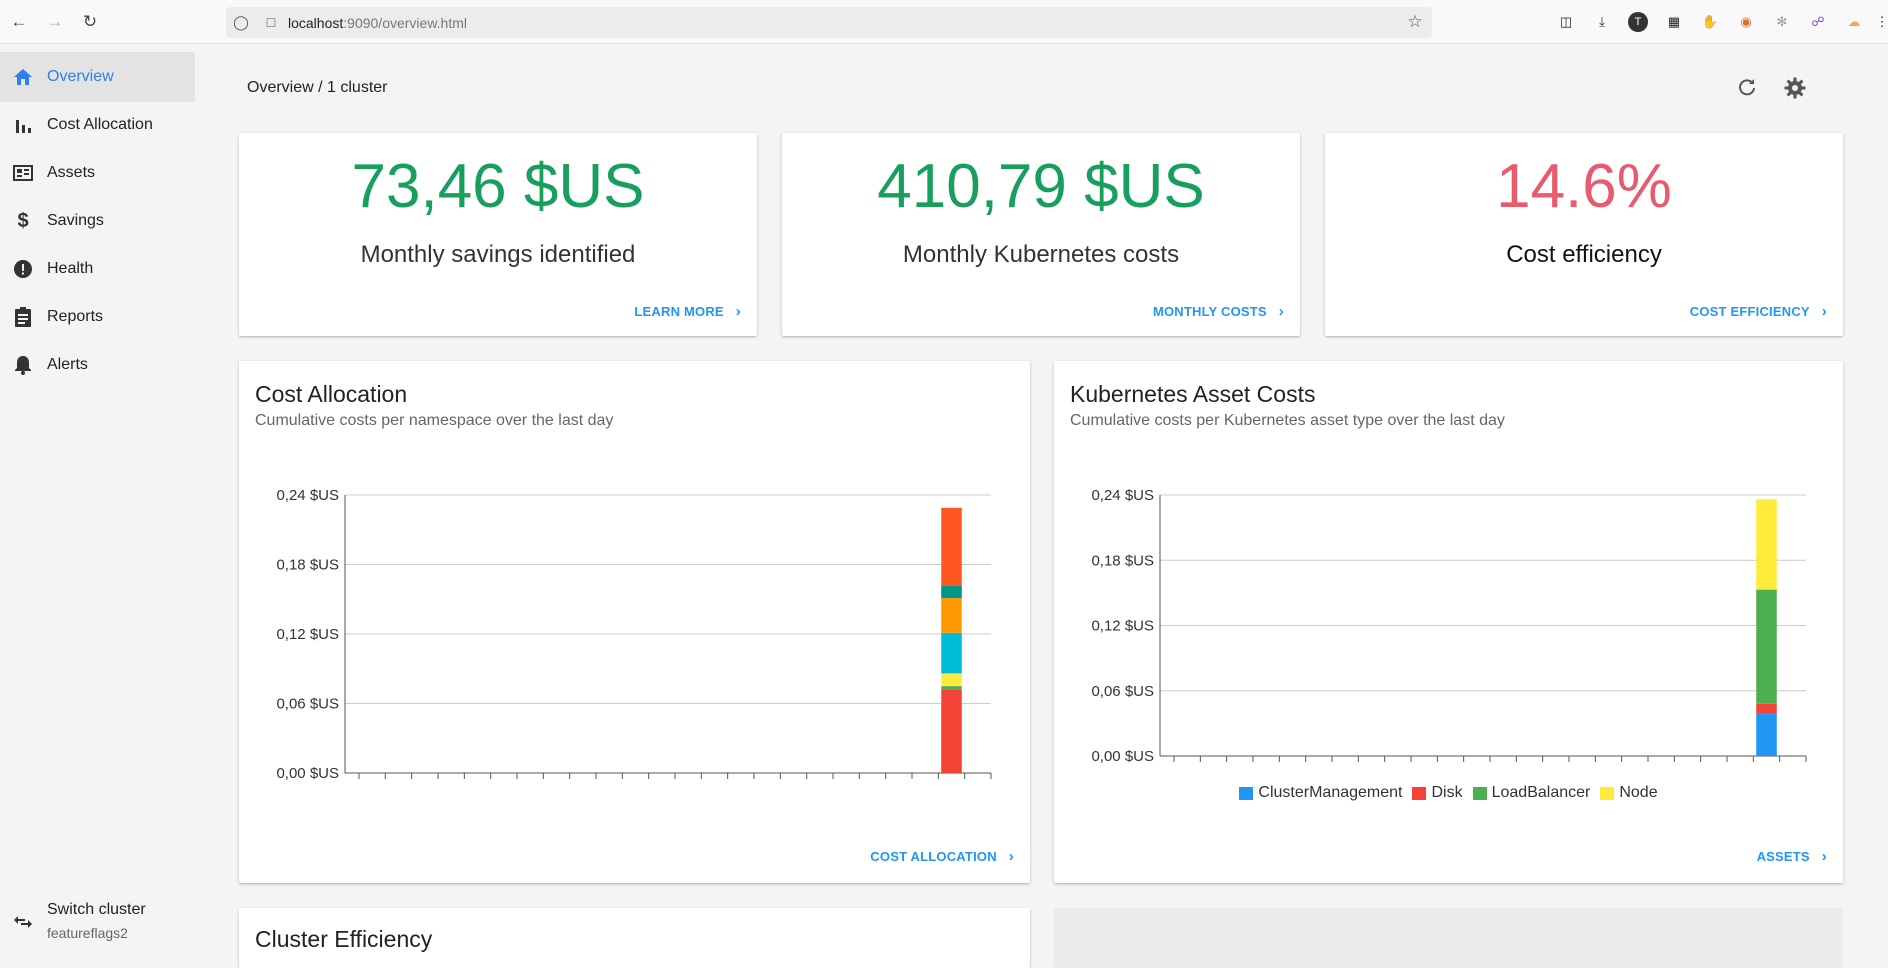 This screenshot has height=968, width=1888. What do you see at coordinates (1541, 792) in the screenshot?
I see `legend-label: LoadBalancer` at bounding box center [1541, 792].